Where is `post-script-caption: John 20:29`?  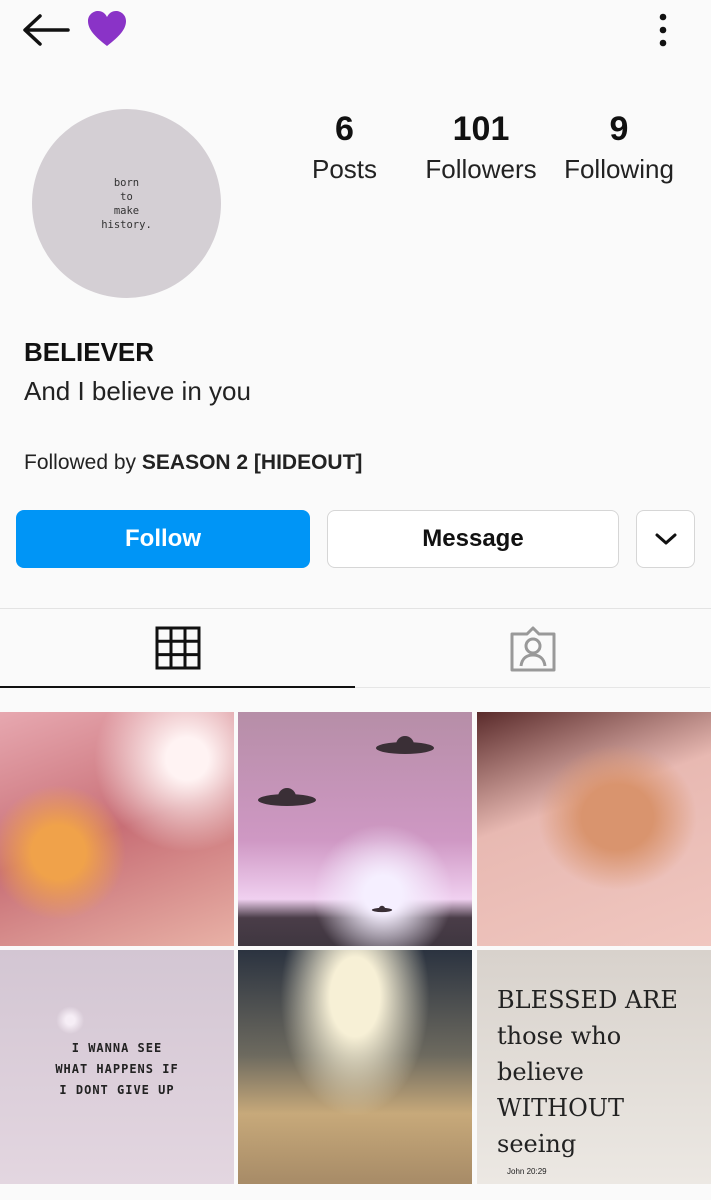
post-script-caption: John 20:29 is located at coordinates (527, 1171).